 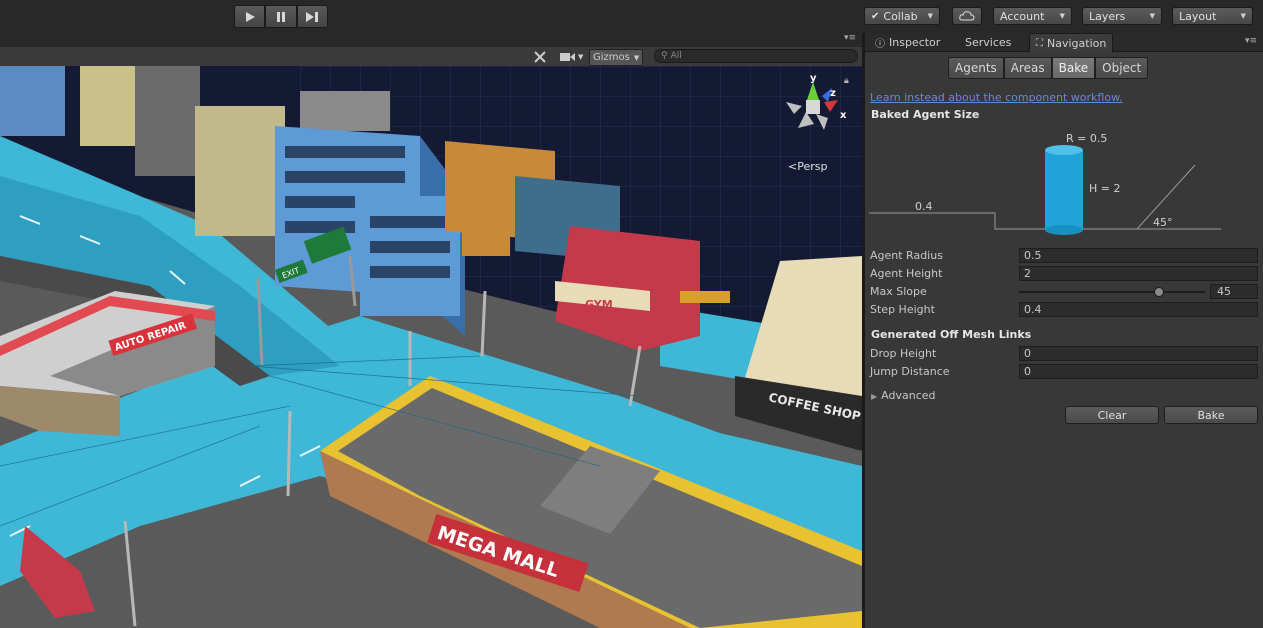 What do you see at coordinates (874, 396) in the screenshot?
I see `chevron-right-icon: ▶` at bounding box center [874, 396].